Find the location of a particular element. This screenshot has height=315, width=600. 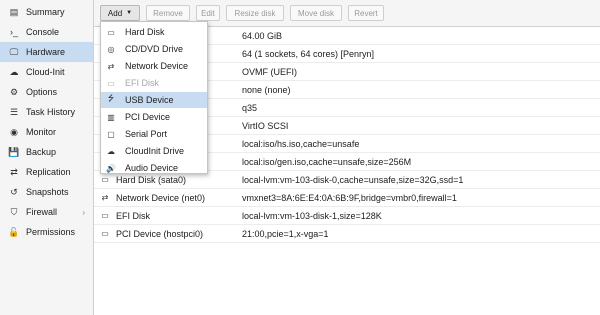

row-name: PCI Device (hostpci0) is located at coordinates (160, 233).